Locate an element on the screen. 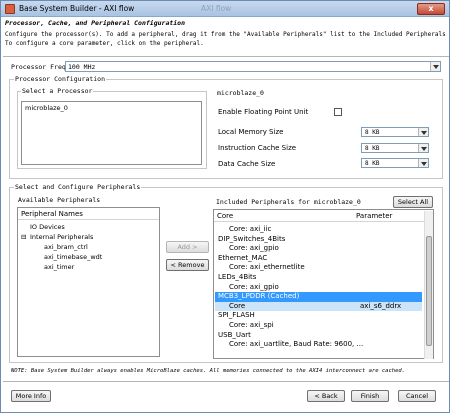 Image resolution: width=450 pixels, height=413 pixels. header-divider is located at coordinates (226, 56).